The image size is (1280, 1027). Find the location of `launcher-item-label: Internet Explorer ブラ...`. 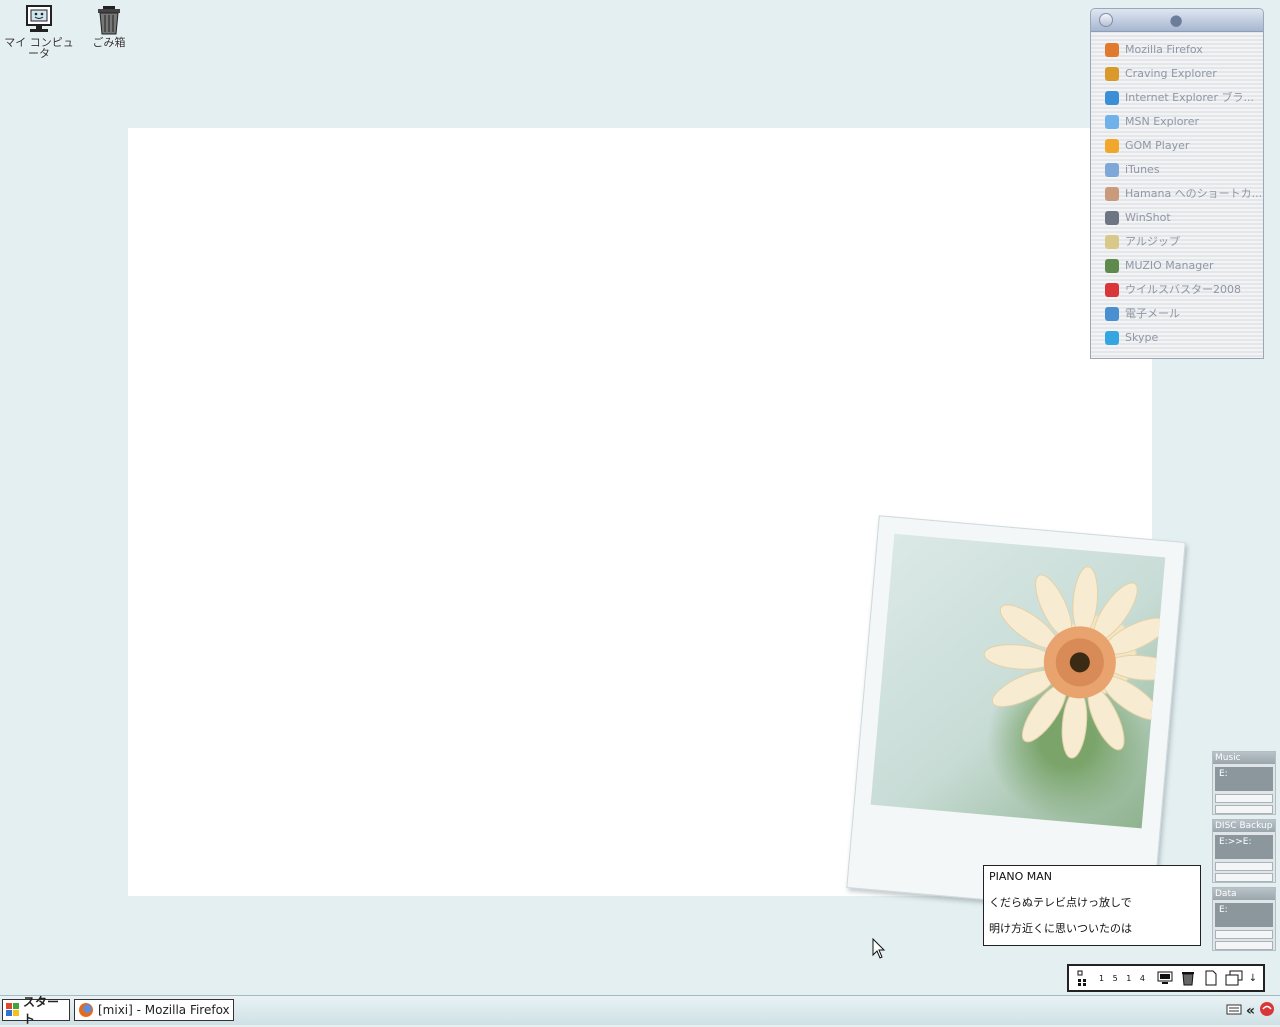

launcher-item-label: Internet Explorer ブラ... is located at coordinates (1189, 97).